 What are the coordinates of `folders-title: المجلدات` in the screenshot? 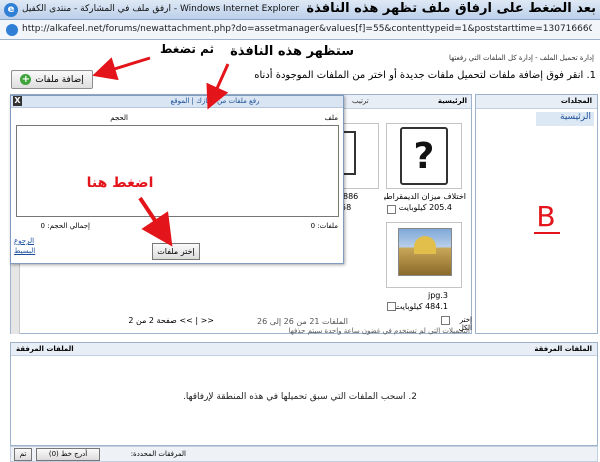 It's located at (576, 101).